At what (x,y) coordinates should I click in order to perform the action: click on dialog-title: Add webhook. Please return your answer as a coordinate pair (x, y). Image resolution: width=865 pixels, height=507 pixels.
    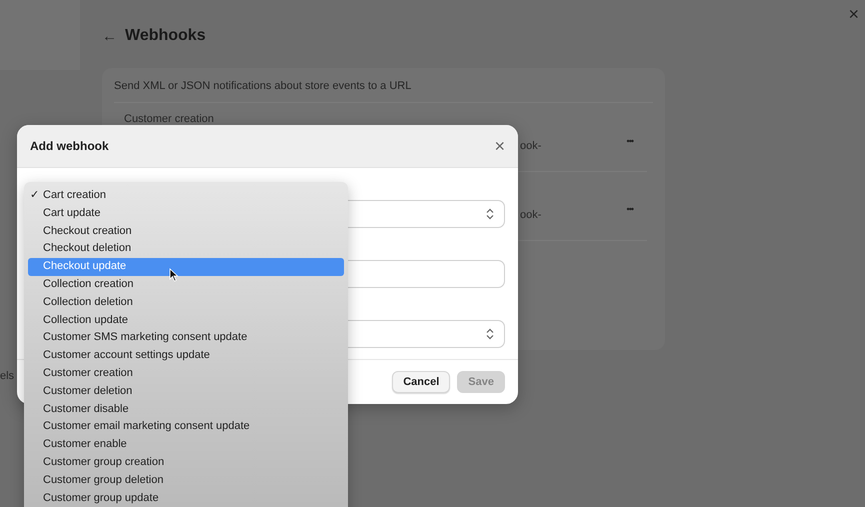
    Looking at the image, I should click on (69, 146).